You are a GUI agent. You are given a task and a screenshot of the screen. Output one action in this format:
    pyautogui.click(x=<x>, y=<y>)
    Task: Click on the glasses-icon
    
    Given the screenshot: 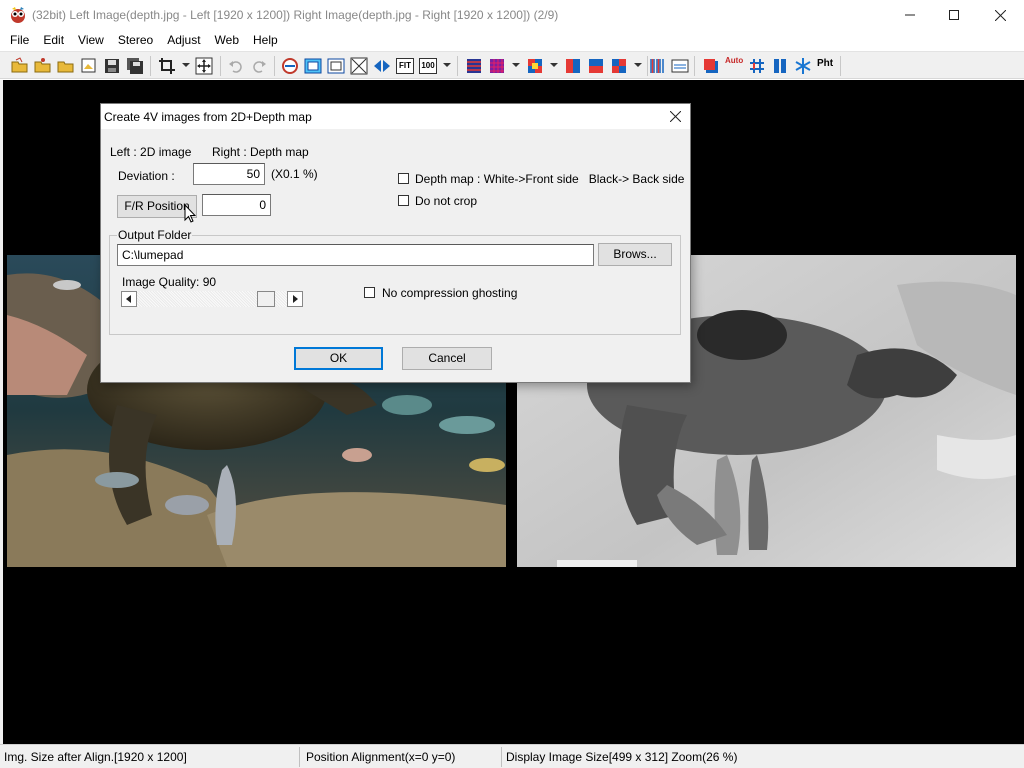 What is the action you would take?
    pyautogui.click(x=680, y=66)
    